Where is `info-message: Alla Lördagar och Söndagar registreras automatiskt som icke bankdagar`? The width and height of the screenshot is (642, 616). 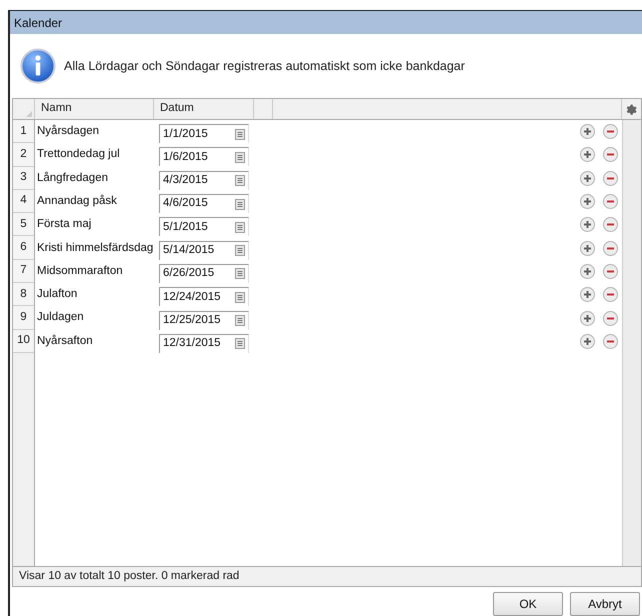
info-message: Alla Lördagar och Söndagar registreras automatiskt som icke bankdagar is located at coordinates (264, 66).